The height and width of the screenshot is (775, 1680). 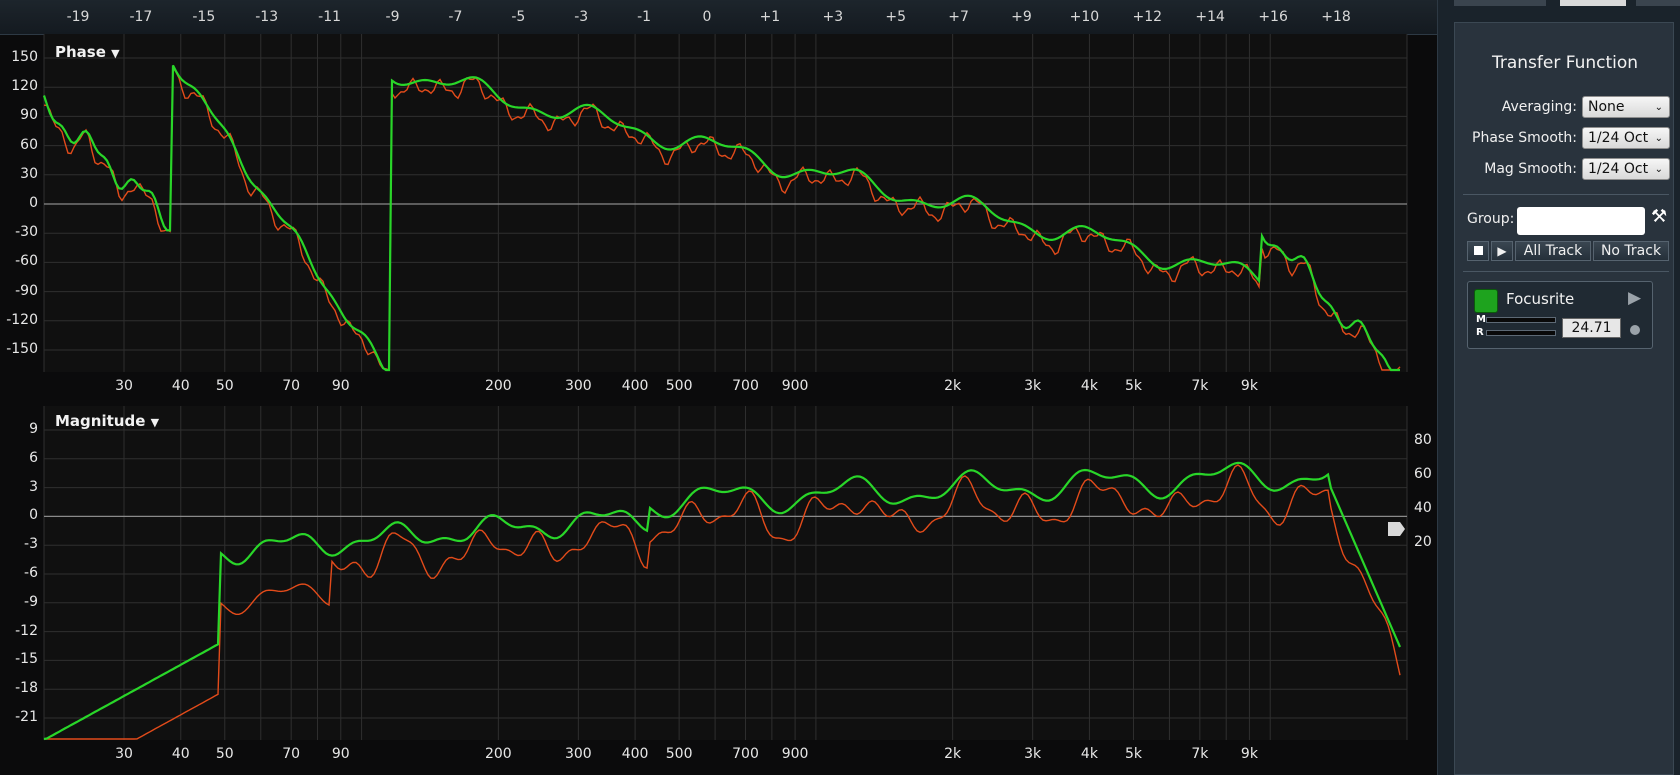 What do you see at coordinates (1423, 474) in the screenshot?
I see `y-tick-label-right: 60` at bounding box center [1423, 474].